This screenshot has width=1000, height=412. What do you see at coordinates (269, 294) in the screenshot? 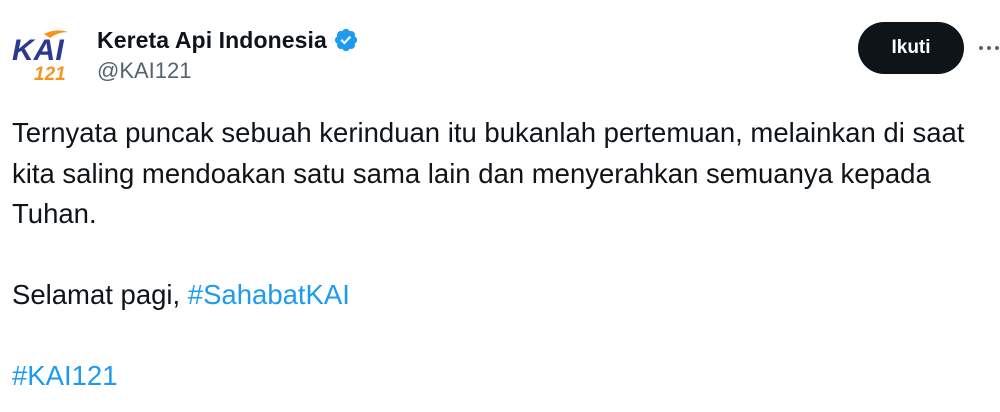
I see `hashtag-sahabatkai: #SahabatKAI` at bounding box center [269, 294].